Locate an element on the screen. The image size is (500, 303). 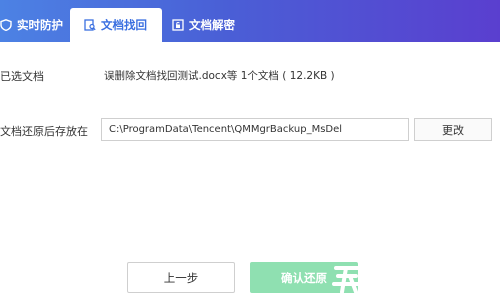
selected-docs-value: 误删除文档找回测试.docx等 1个文档 ( 12.2KB ) is located at coordinates (219, 76).